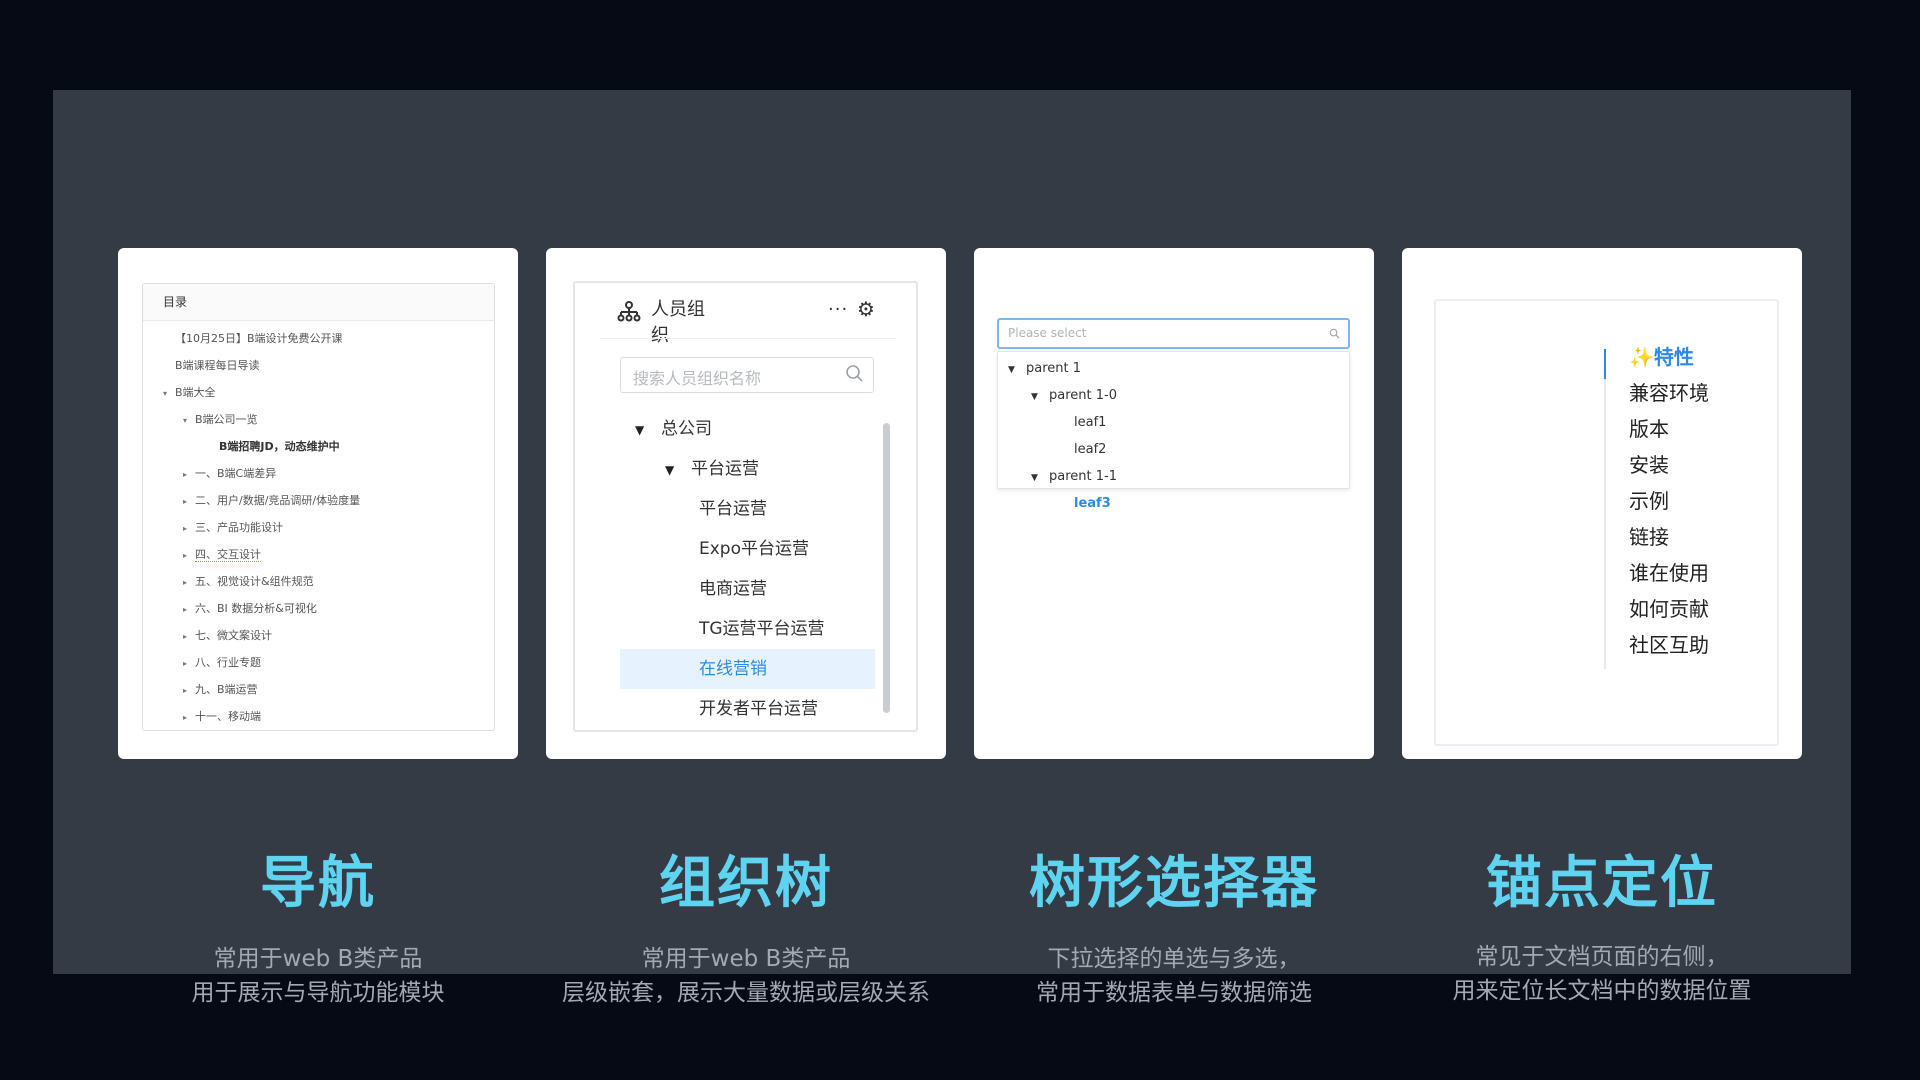  What do you see at coordinates (227, 636) in the screenshot?
I see `nav-item: ▸ 七、微文案设计` at bounding box center [227, 636].